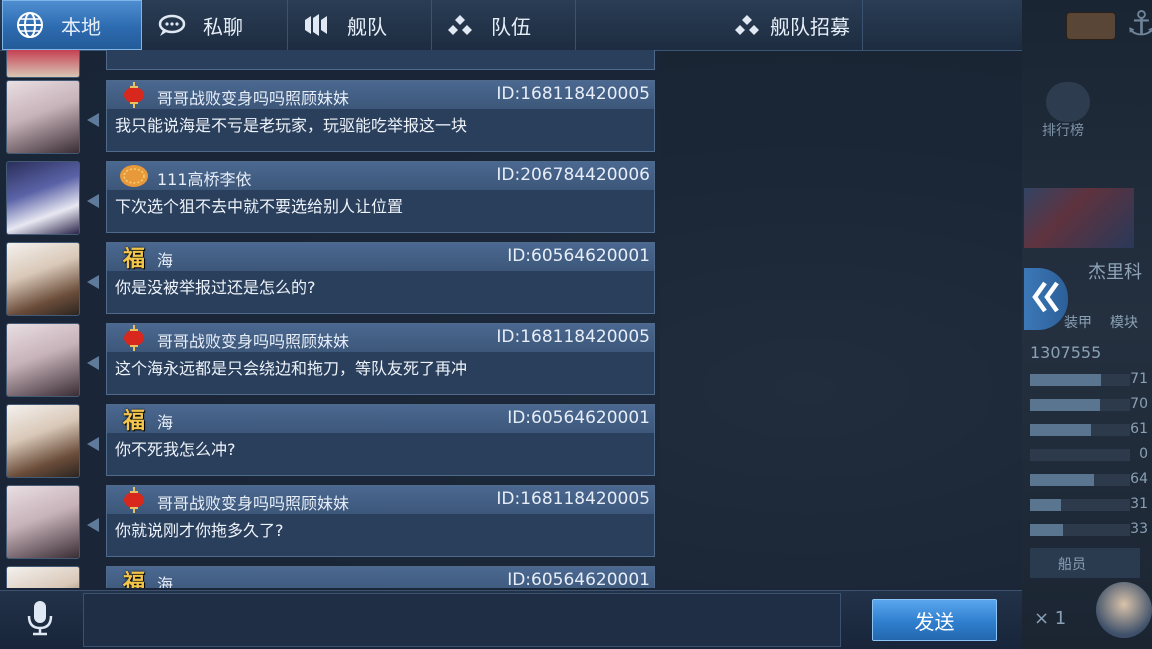 This screenshot has width=1152, height=649. Describe the element at coordinates (175, 449) in the screenshot. I see `message-text: 你不死我怎么冲?` at that location.